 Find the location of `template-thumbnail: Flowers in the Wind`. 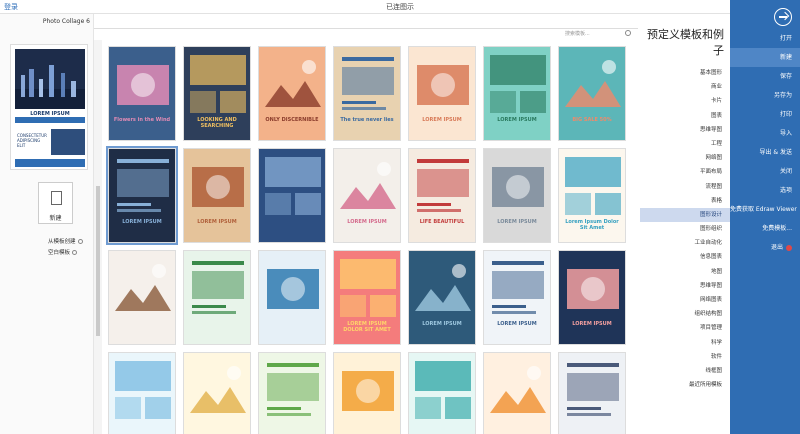

template-thumbnail: Flowers in the Wind is located at coordinates (142, 93).